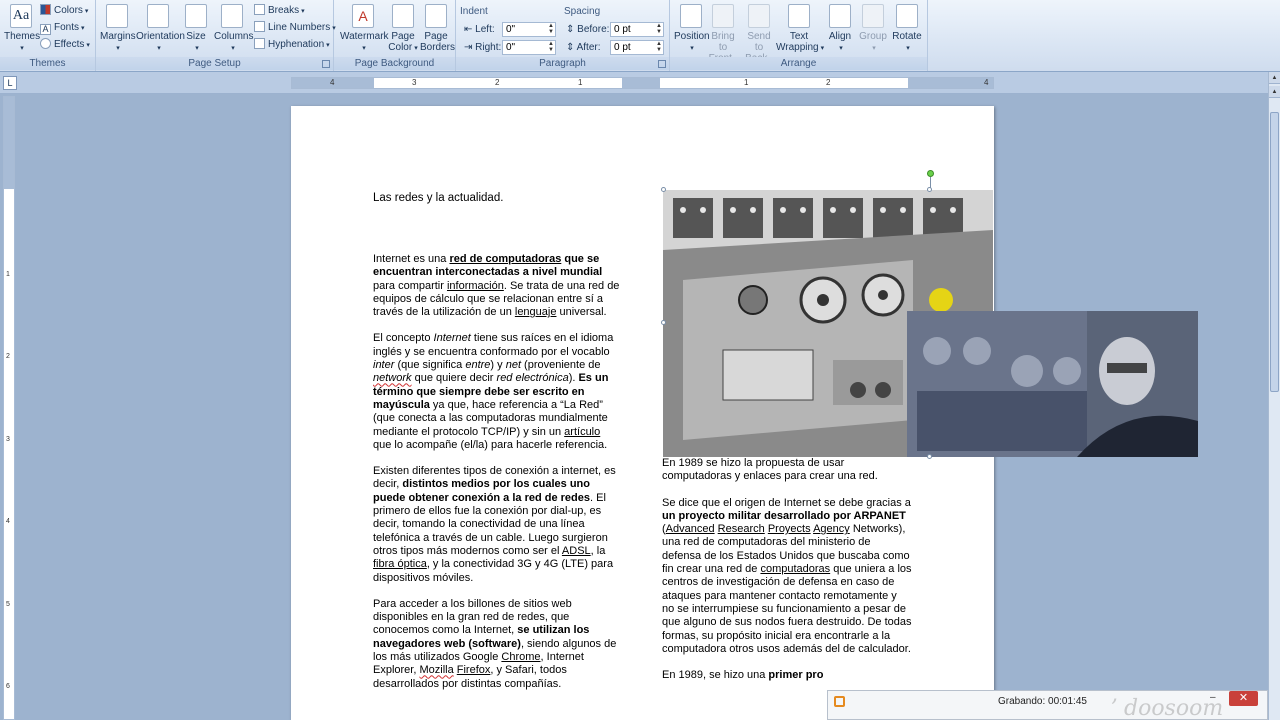 This screenshot has width=1280, height=720. I want to click on operator-photo, so click(1052, 384).